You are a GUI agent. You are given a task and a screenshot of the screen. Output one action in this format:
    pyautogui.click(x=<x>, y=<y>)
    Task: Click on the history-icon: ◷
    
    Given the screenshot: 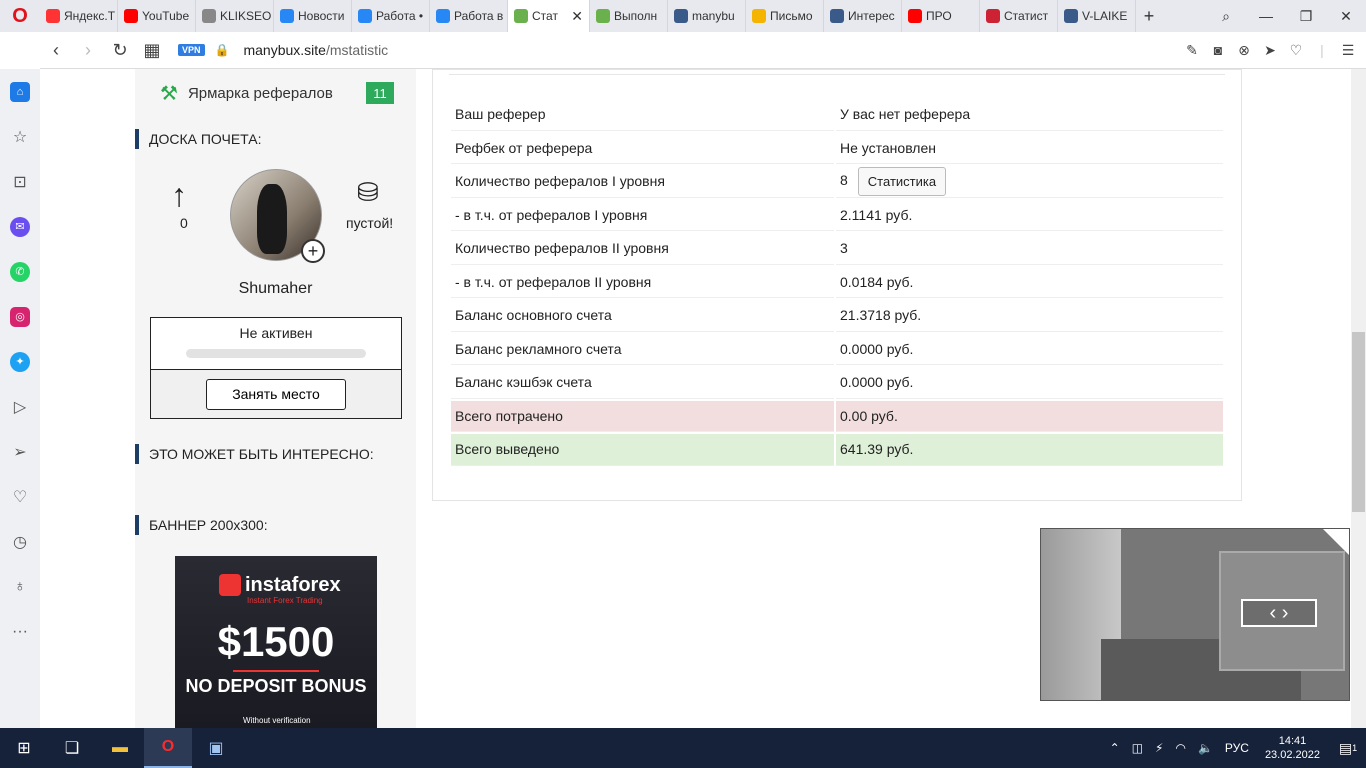 What is the action you would take?
    pyautogui.click(x=20, y=541)
    